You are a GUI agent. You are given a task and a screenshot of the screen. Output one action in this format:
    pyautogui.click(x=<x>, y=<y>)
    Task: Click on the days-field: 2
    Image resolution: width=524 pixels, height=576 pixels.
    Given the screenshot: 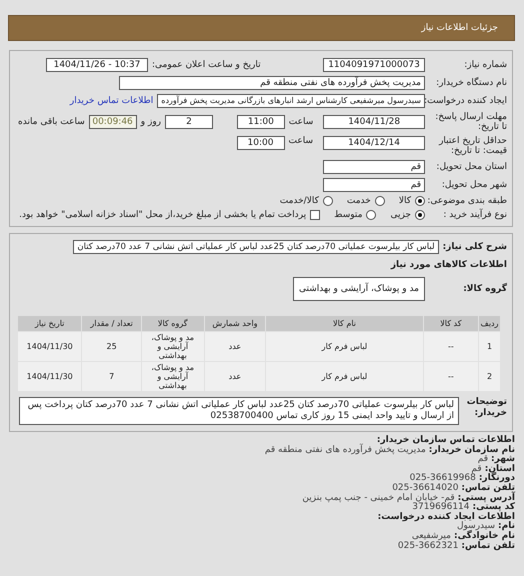 What is the action you would take?
    pyautogui.click(x=189, y=122)
    